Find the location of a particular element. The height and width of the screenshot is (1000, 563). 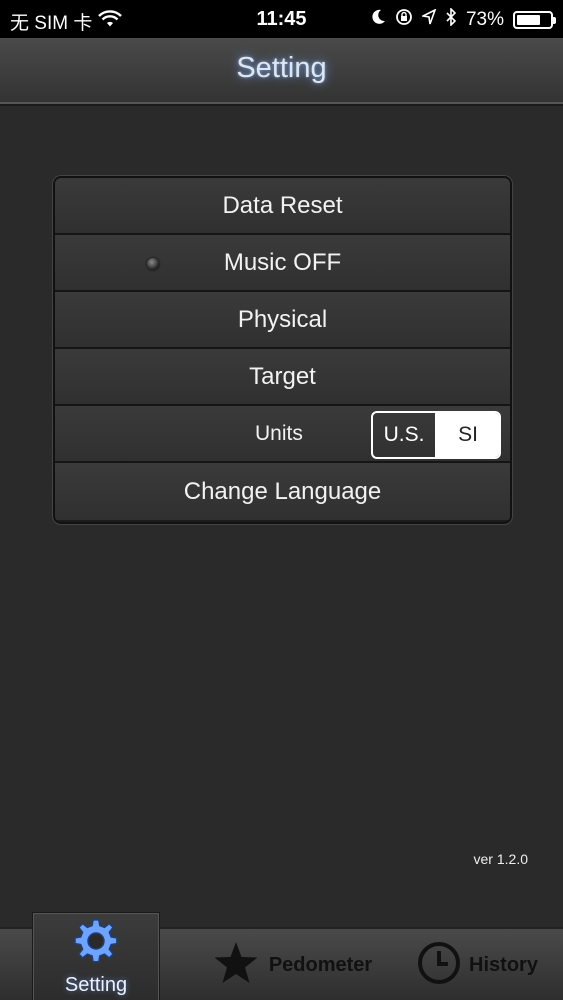

moon-icon is located at coordinates (379, 20).